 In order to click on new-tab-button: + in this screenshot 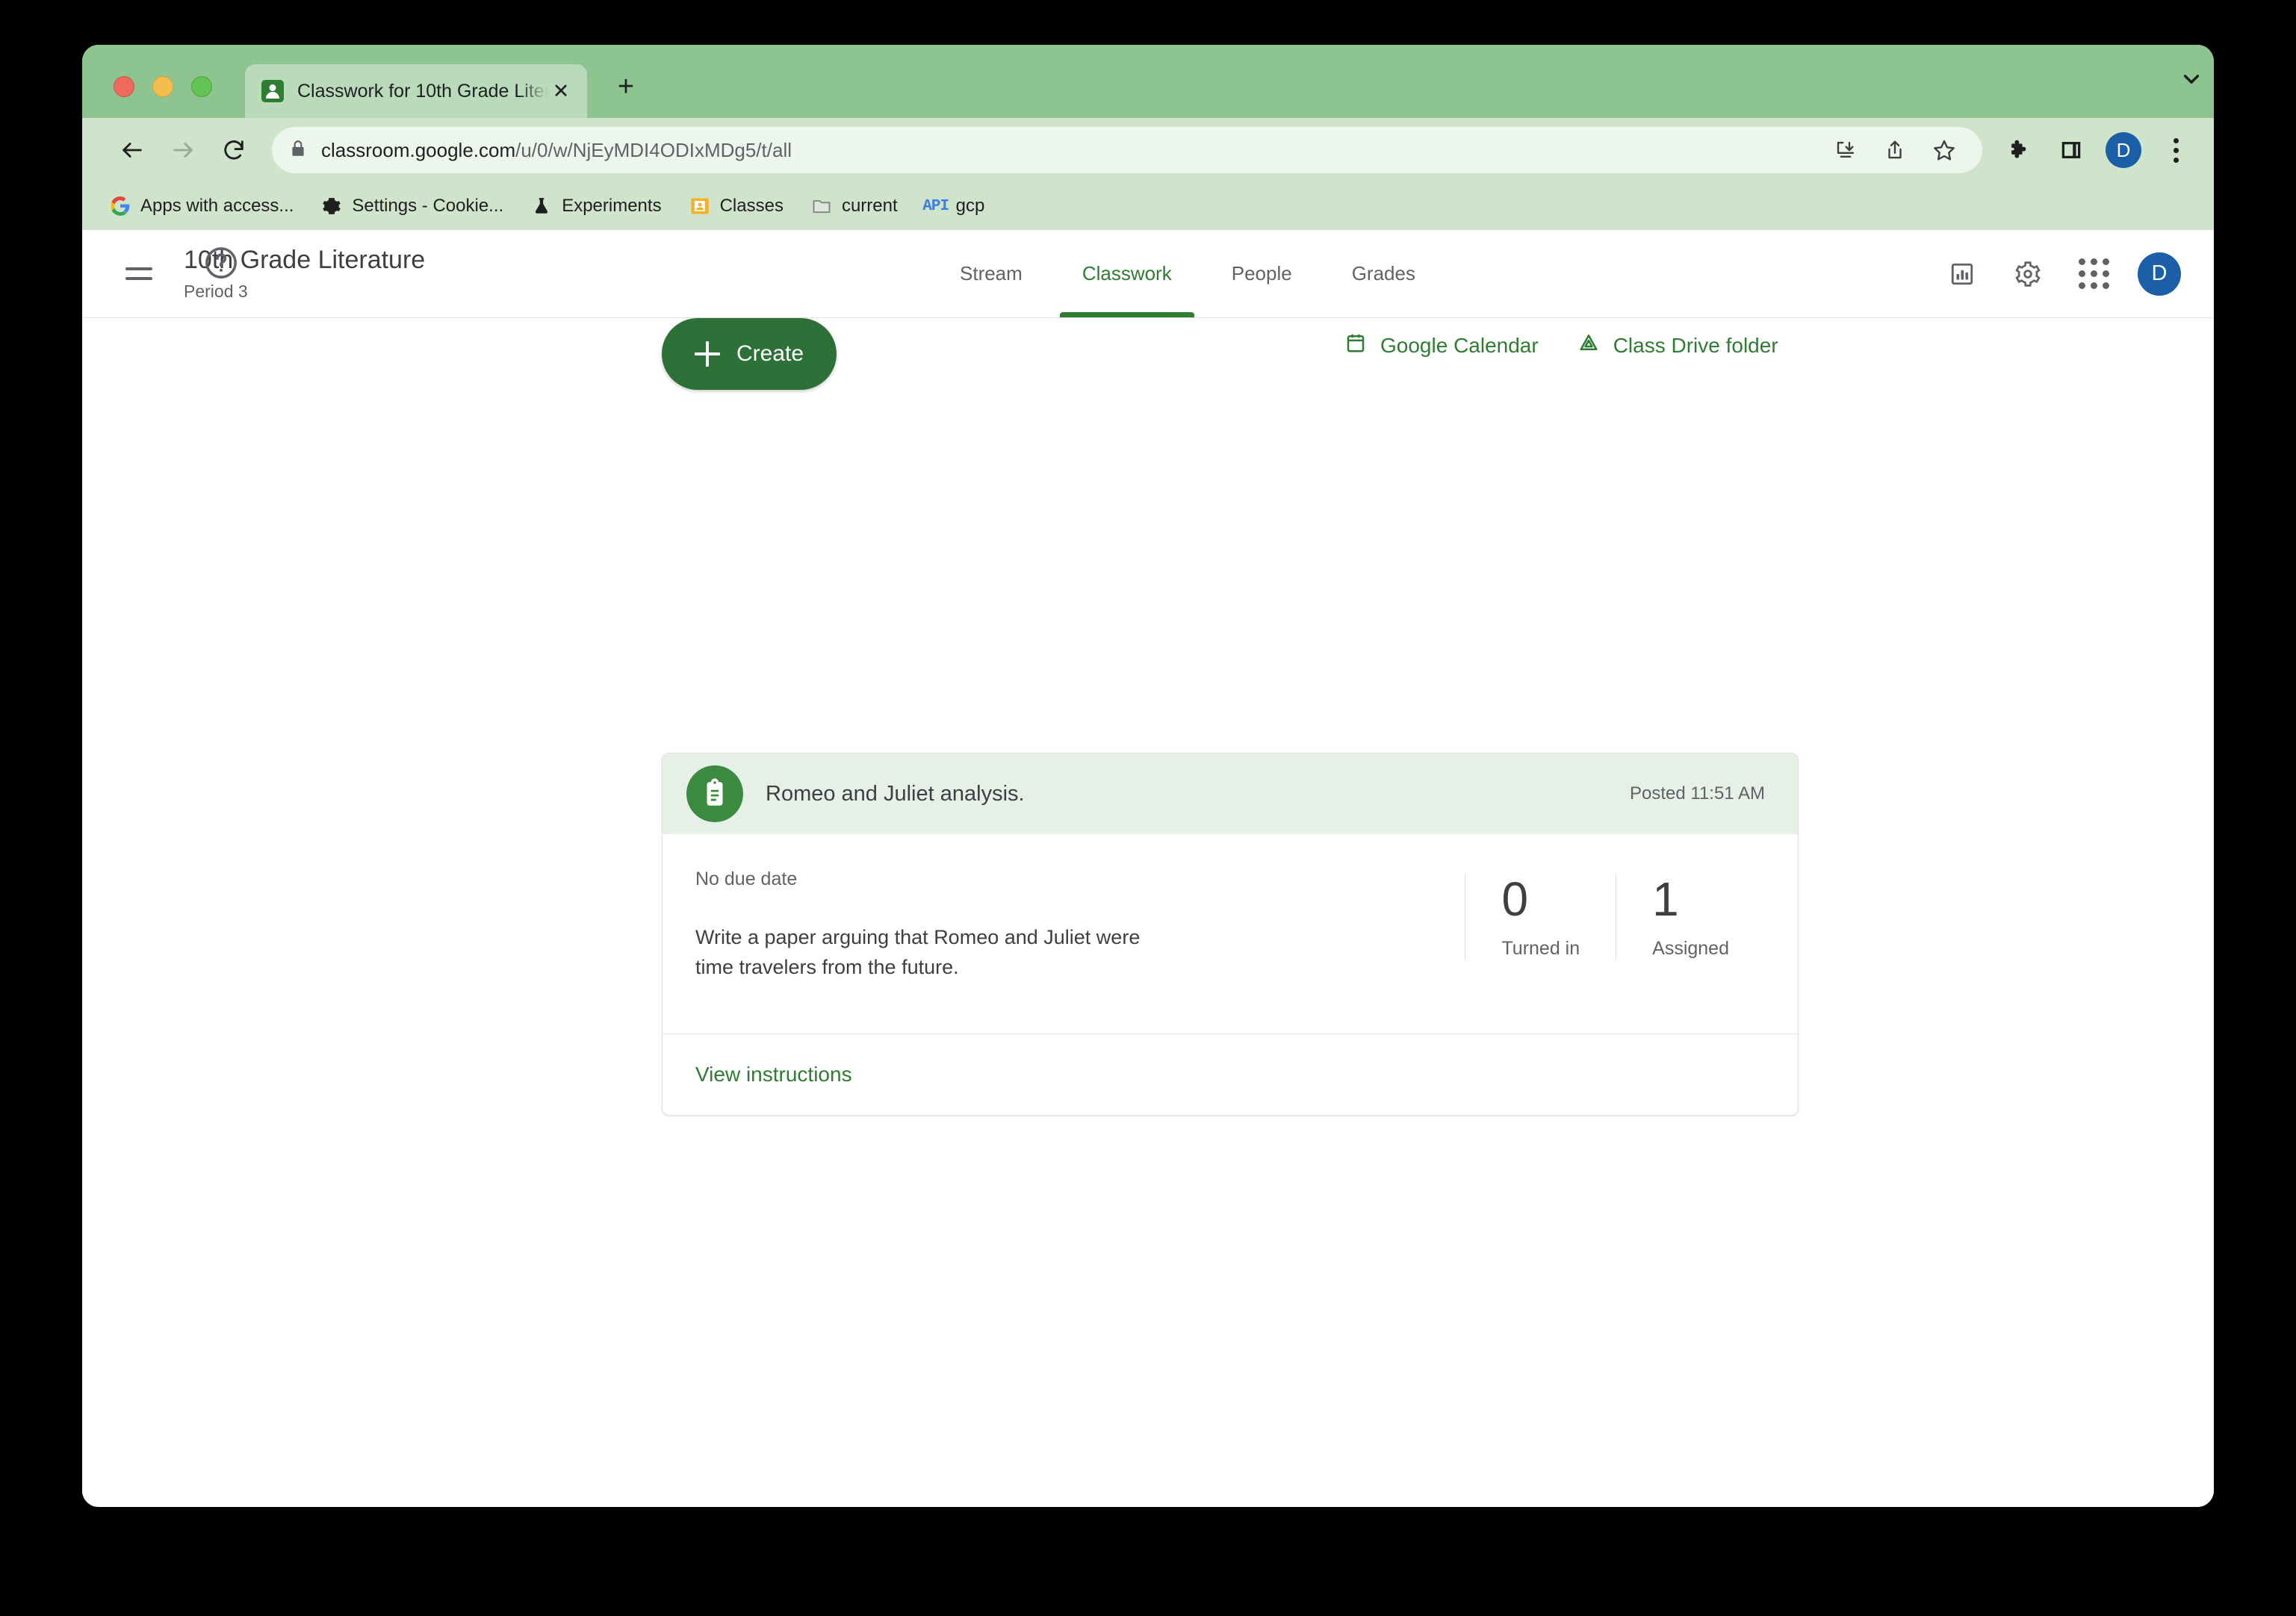, I will do `click(626, 87)`.